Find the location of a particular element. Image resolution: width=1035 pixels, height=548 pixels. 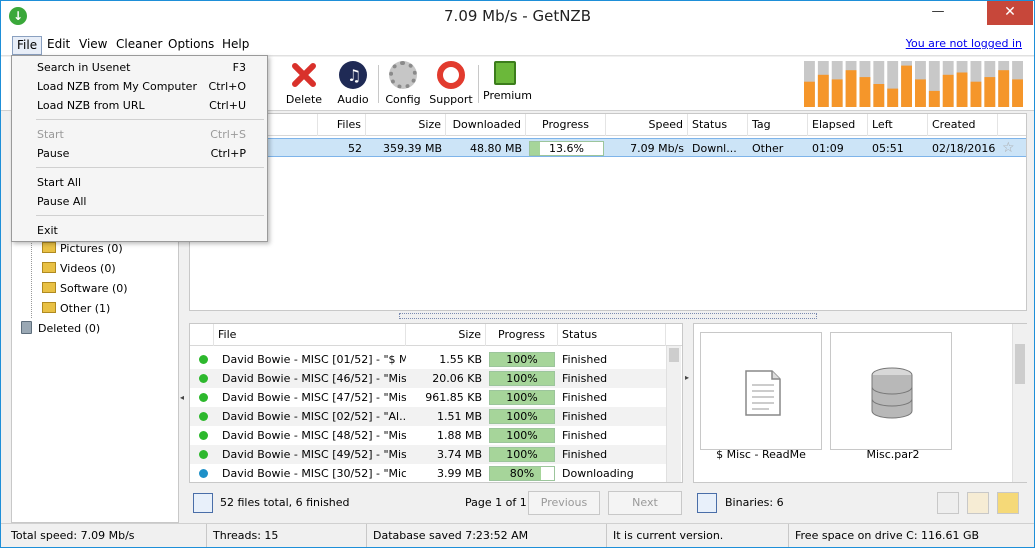

files-scrollbar is located at coordinates (673, 414).